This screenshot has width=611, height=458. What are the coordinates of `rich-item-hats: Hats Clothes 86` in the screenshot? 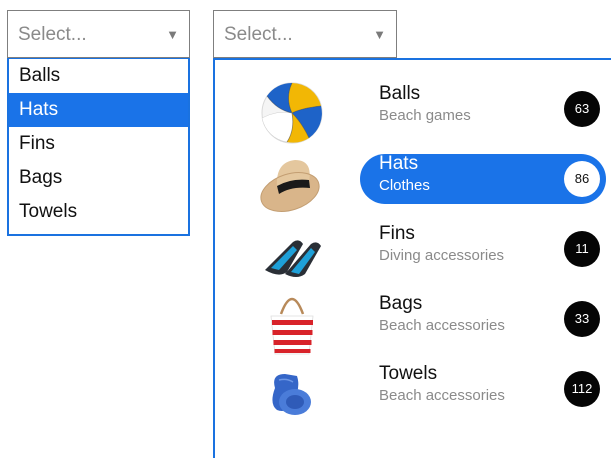 It's located at (413, 183).